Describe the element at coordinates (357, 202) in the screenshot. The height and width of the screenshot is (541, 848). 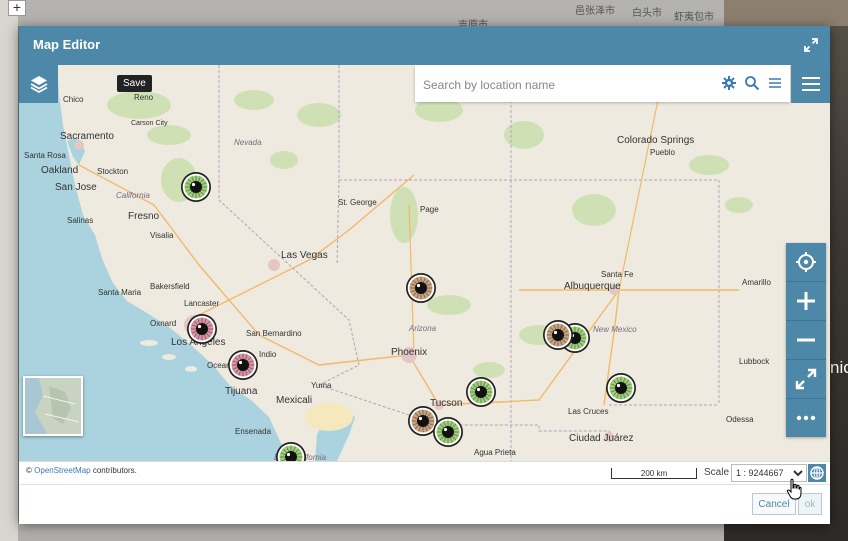
I see `map-label-st-george: St. George` at that location.